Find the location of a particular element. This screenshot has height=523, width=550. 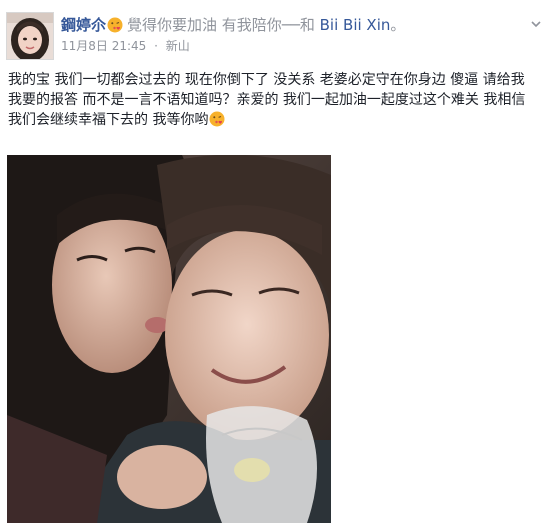

tagged-user-link: Bii Bii Xin is located at coordinates (355, 25).